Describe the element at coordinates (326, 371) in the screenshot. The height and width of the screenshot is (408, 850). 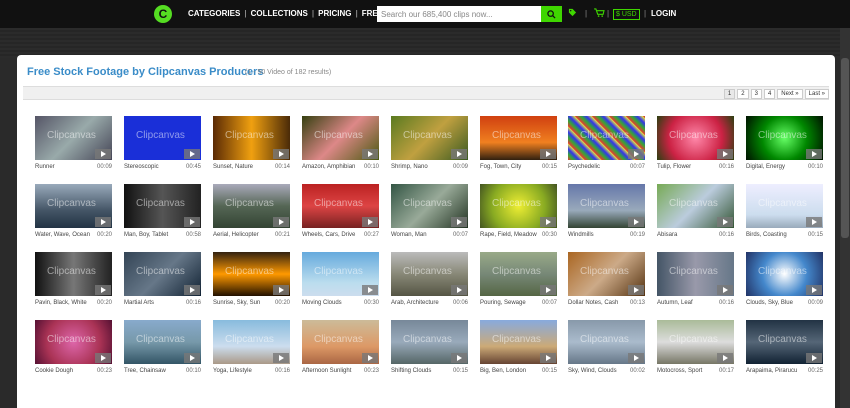
I see `clip-title: Afternoon Sunlight` at that location.